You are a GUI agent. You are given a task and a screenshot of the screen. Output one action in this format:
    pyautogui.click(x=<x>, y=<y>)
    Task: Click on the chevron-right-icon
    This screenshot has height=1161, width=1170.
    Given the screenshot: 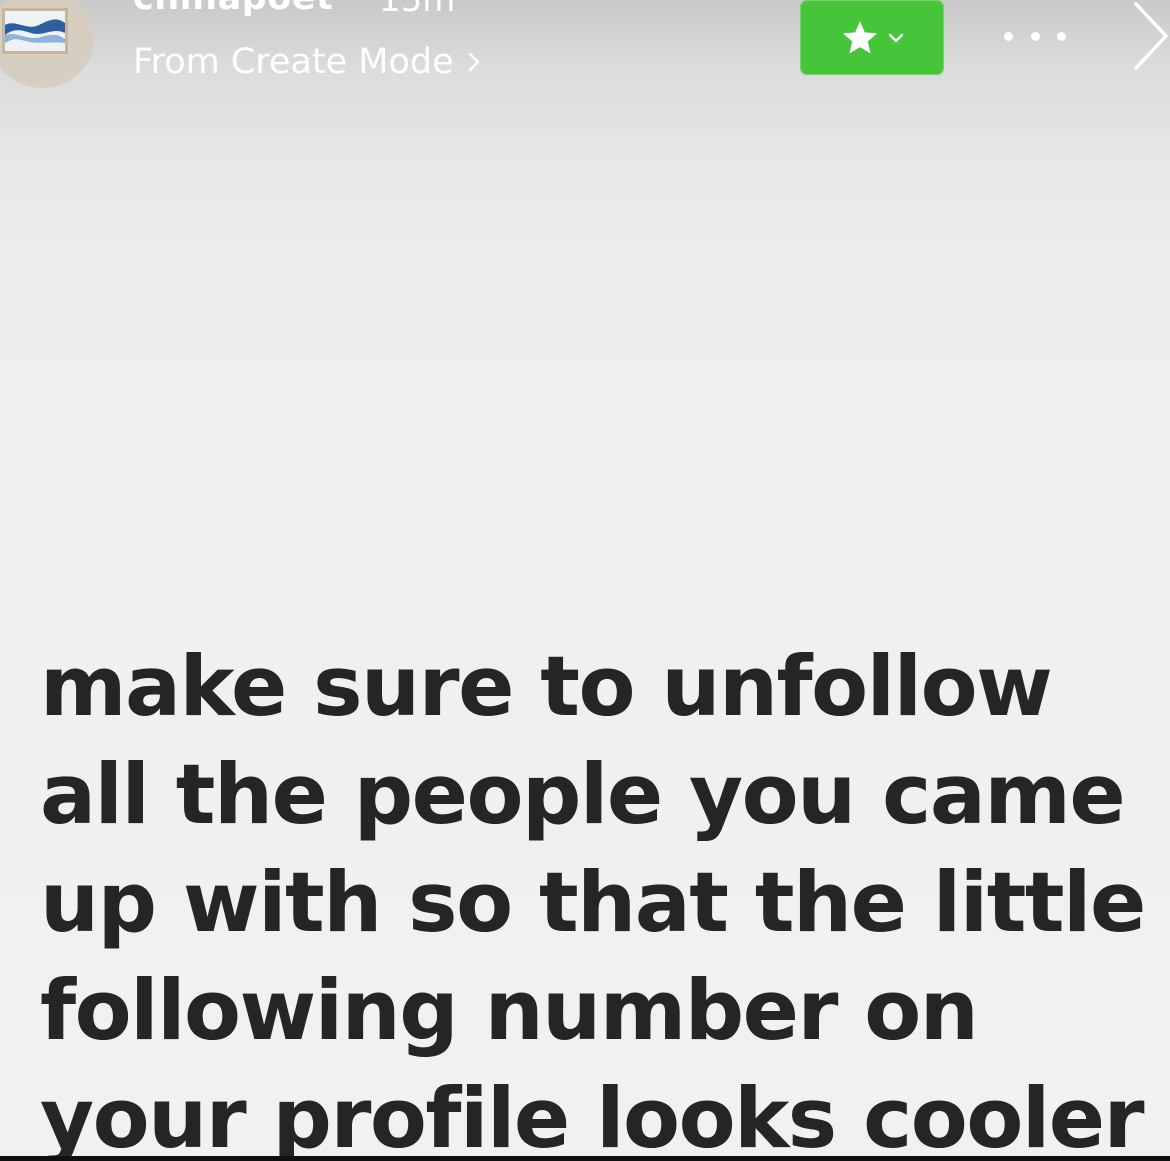 What is the action you would take?
    pyautogui.click(x=1151, y=36)
    